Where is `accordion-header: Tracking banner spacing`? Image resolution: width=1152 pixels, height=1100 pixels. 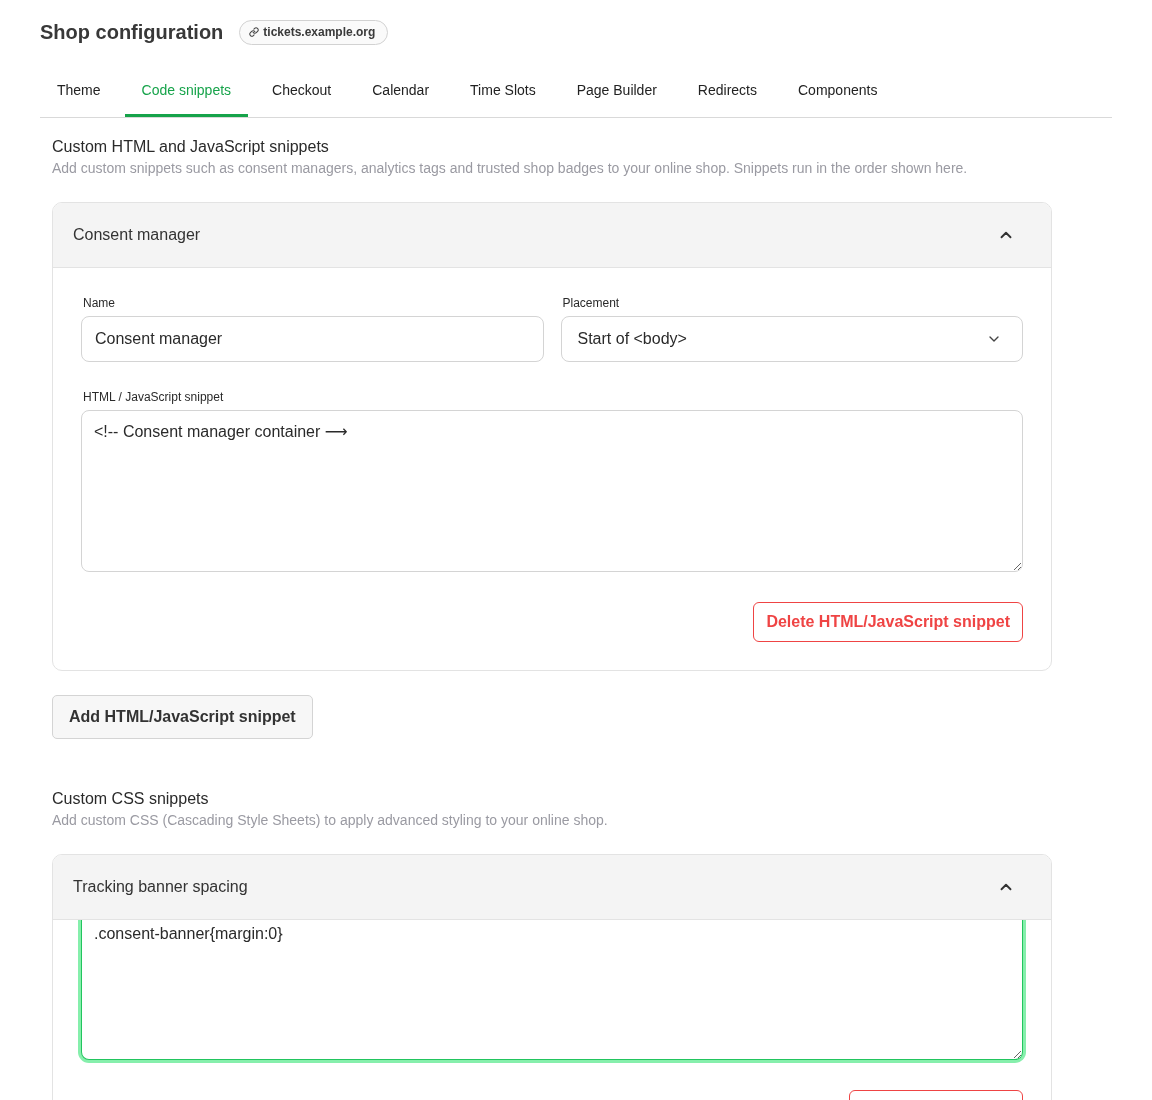 accordion-header: Tracking banner spacing is located at coordinates (552, 887).